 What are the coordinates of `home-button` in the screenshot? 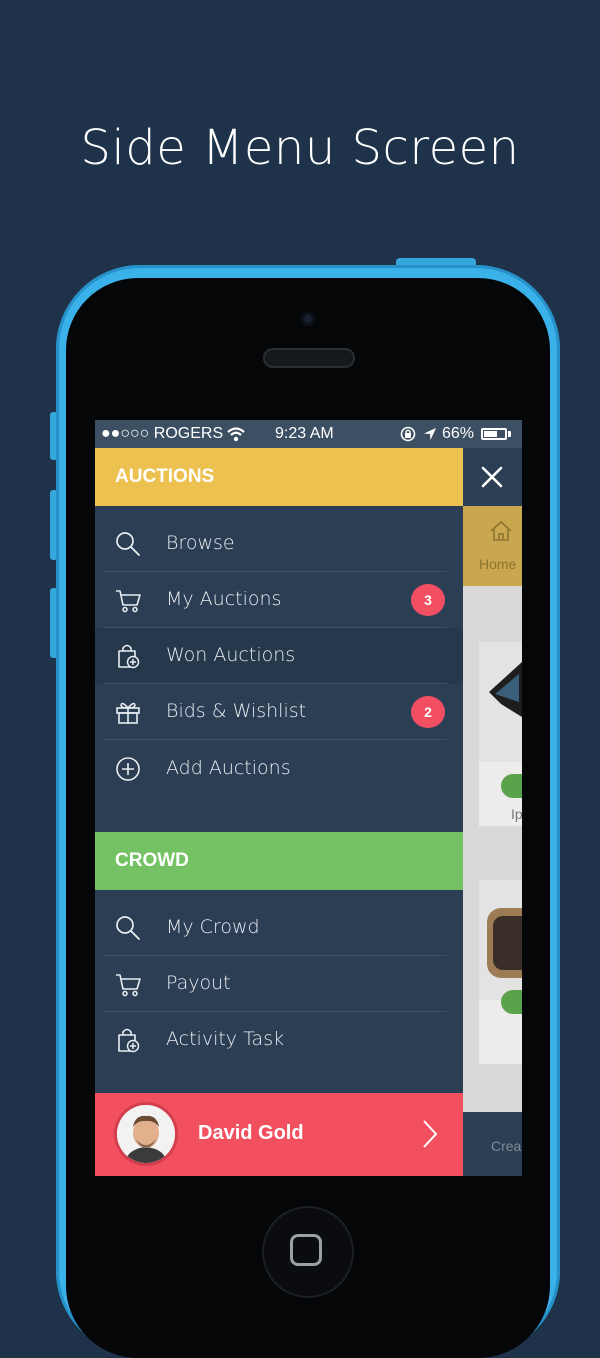 It's located at (308, 1252).